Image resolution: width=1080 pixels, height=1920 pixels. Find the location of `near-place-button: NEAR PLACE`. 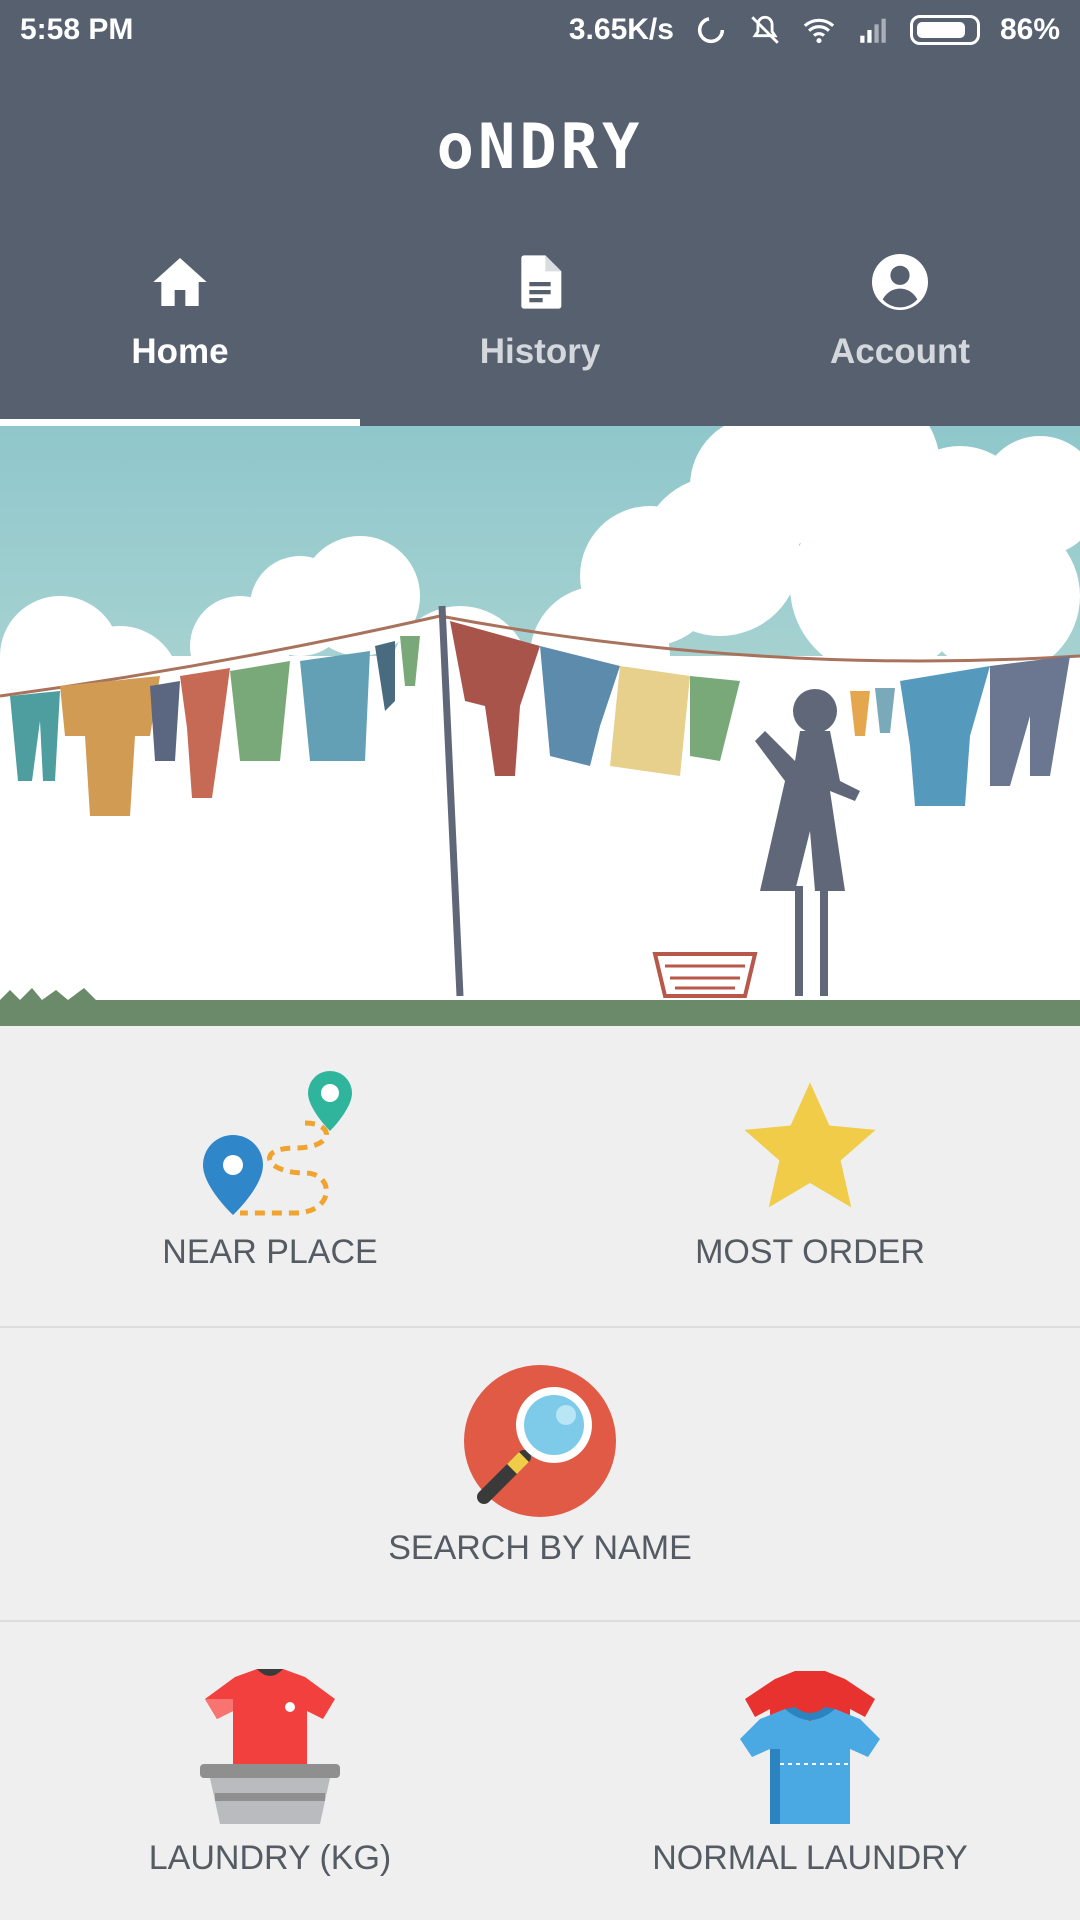

near-place-button: NEAR PLACE is located at coordinates (270, 1176).